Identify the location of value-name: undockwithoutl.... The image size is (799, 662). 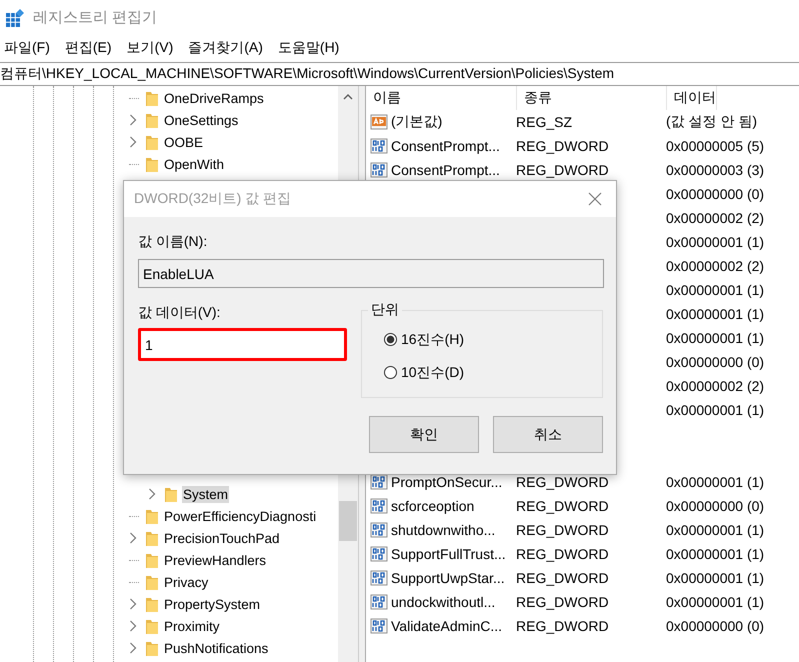
(443, 602).